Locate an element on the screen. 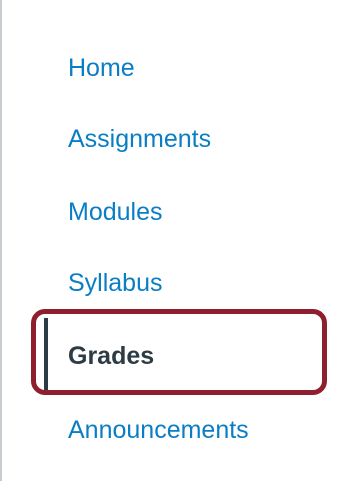 The width and height of the screenshot is (346, 481). nav-item-grades-active: Grades is located at coordinates (129, 356).